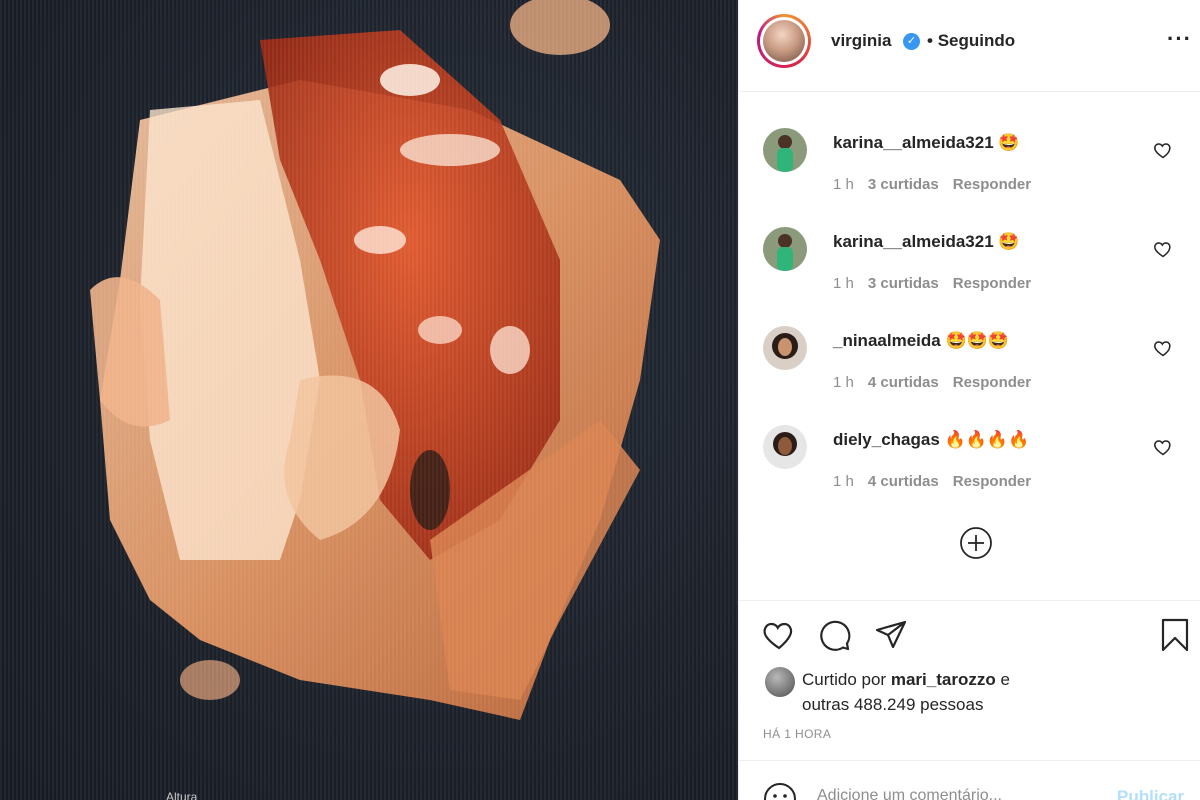 Image resolution: width=1200 pixels, height=800 pixels. I want to click on liked-by-prefix: Curtido por, so click(844, 679).